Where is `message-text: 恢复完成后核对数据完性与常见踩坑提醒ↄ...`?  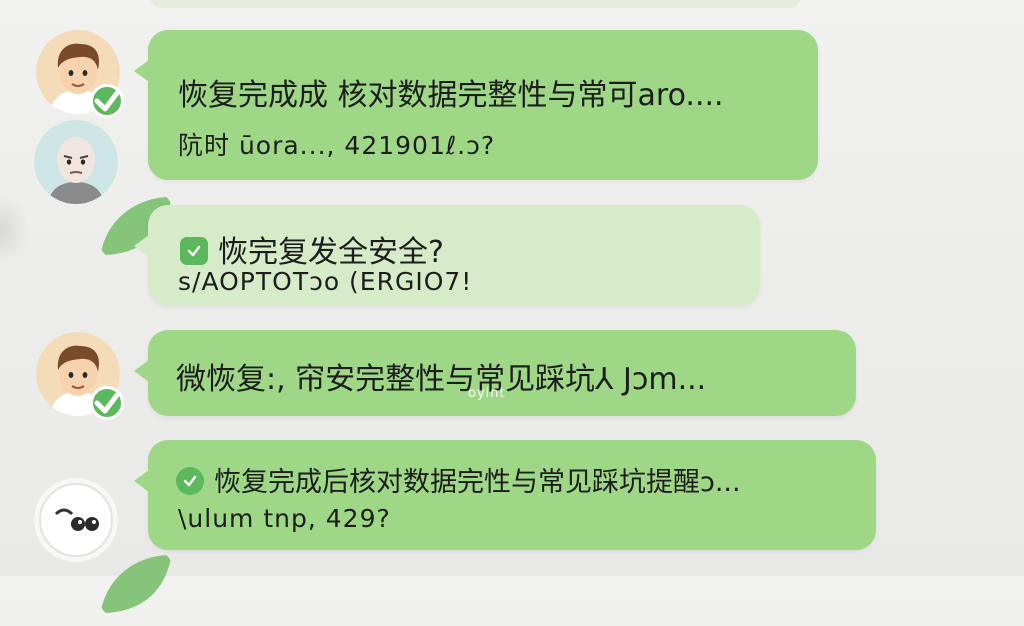 message-text: 恢复完成后核对数据完性与常见踩坑提醒ↄ... is located at coordinates (458, 479).